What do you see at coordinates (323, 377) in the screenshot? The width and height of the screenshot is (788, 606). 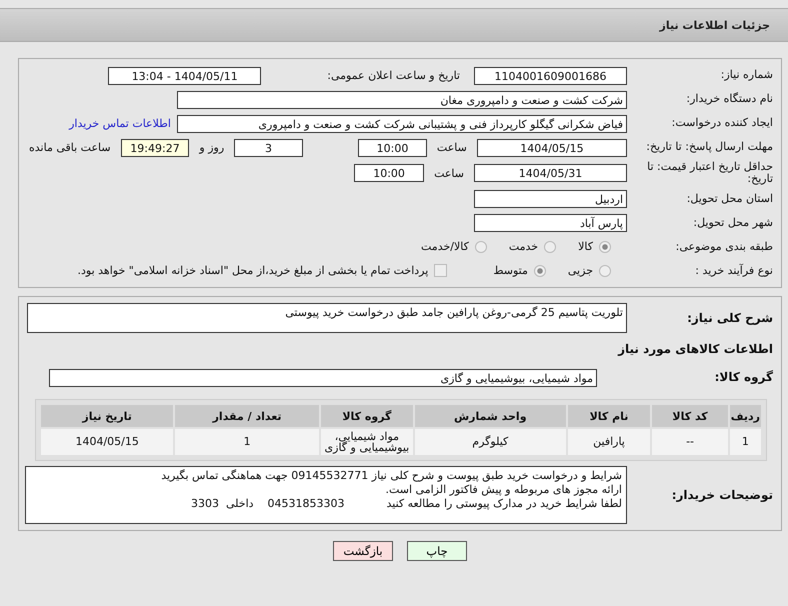 I see `goods-group-field: مواد شیمیایی، بیوشیمیایی و گازی` at bounding box center [323, 377].